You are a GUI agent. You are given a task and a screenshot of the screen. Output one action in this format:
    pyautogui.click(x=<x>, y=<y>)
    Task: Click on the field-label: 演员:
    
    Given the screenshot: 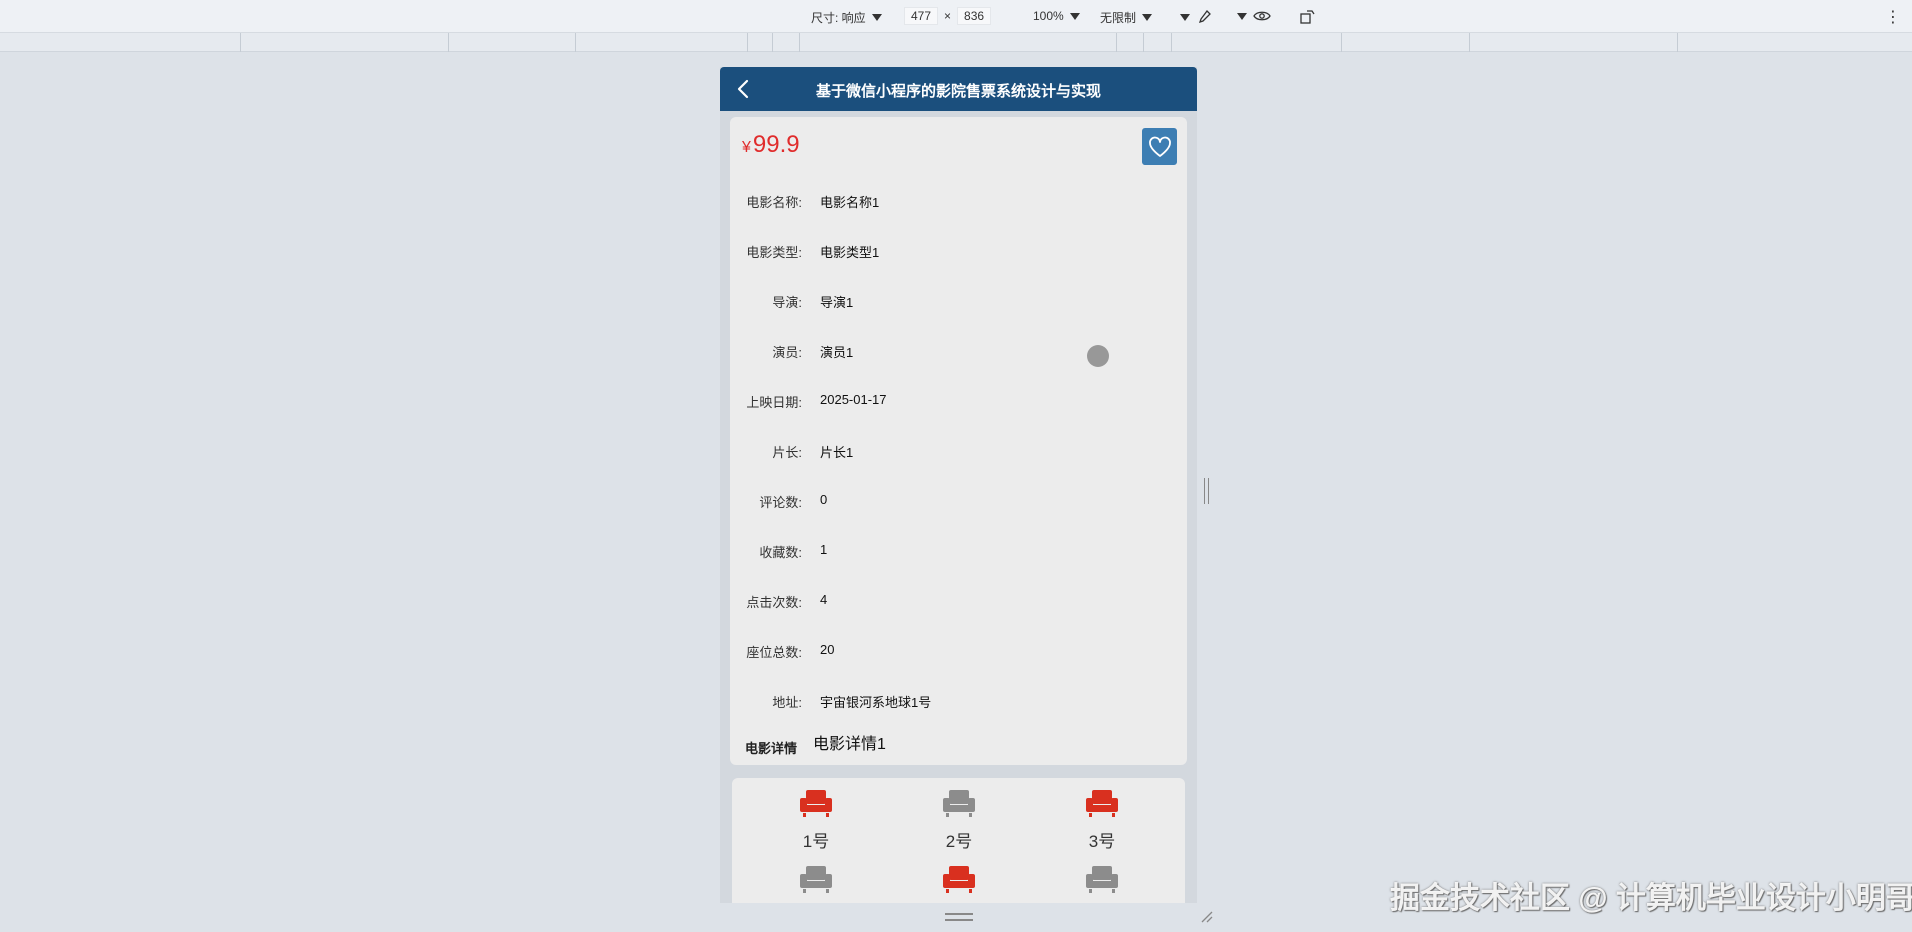 What is the action you would take?
    pyautogui.click(x=787, y=352)
    